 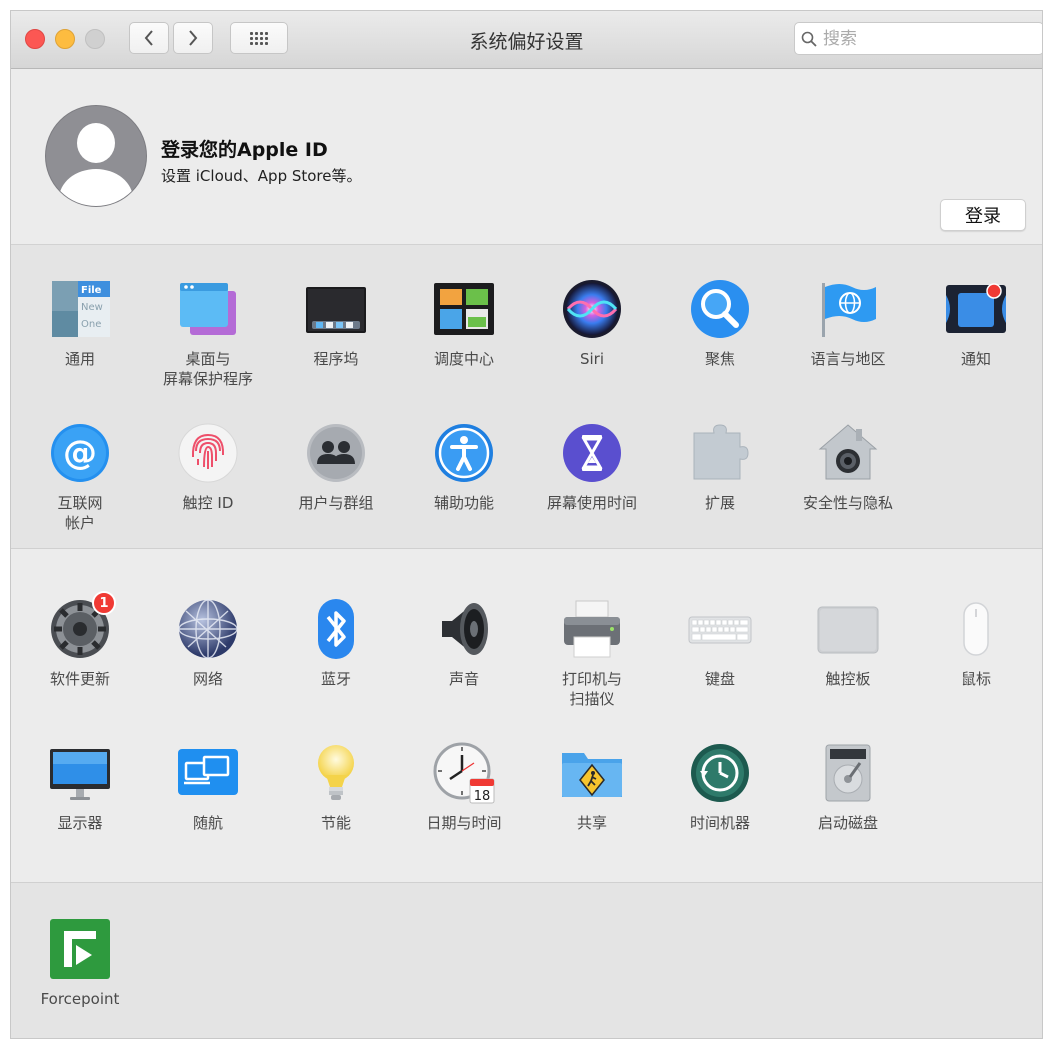 I want to click on pref-keyboard: 键盘, so click(x=720, y=643).